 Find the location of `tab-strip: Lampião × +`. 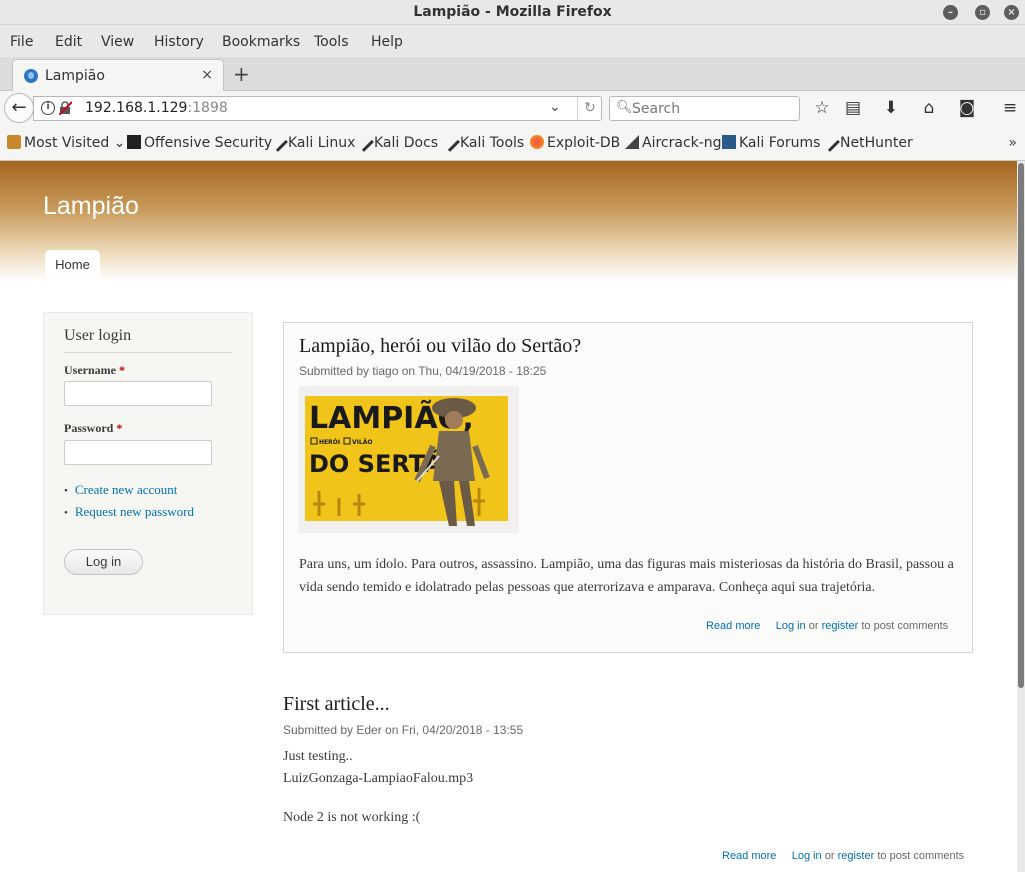

tab-strip: Lampião × + is located at coordinates (512, 74).